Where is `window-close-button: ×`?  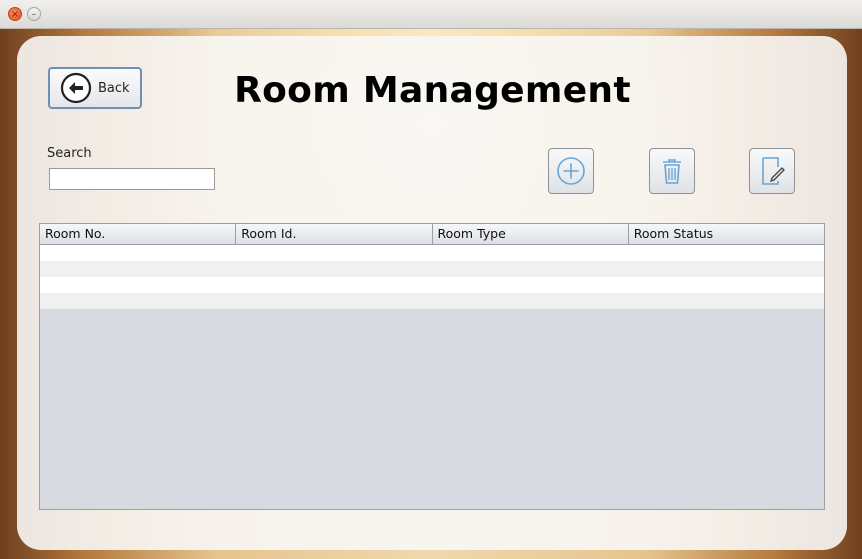 window-close-button: × is located at coordinates (15, 14).